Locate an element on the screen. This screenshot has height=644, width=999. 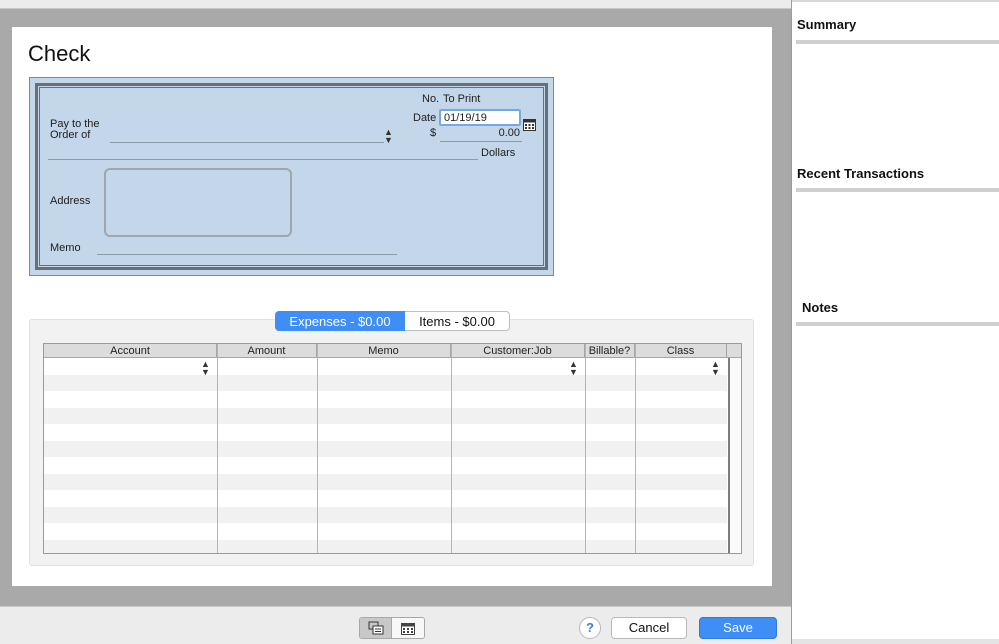
notes-heading: Notes is located at coordinates (820, 307).